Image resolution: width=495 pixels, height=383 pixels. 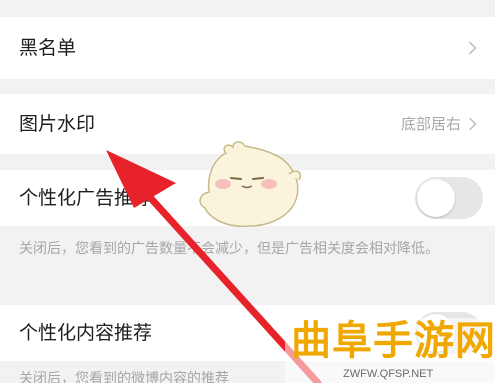 I want to click on site-watermark: 曲阜手游网 ZWFW.QFSP.NET, so click(x=390, y=350).